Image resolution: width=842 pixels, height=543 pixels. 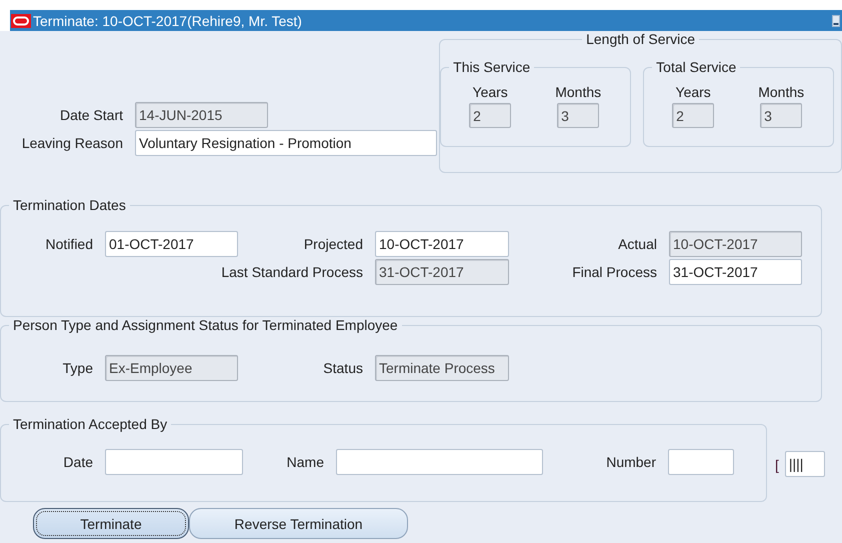 What do you see at coordinates (205, 325) in the screenshot?
I see `group-title: Person Type and Assignment Status for Terminated Employee` at bounding box center [205, 325].